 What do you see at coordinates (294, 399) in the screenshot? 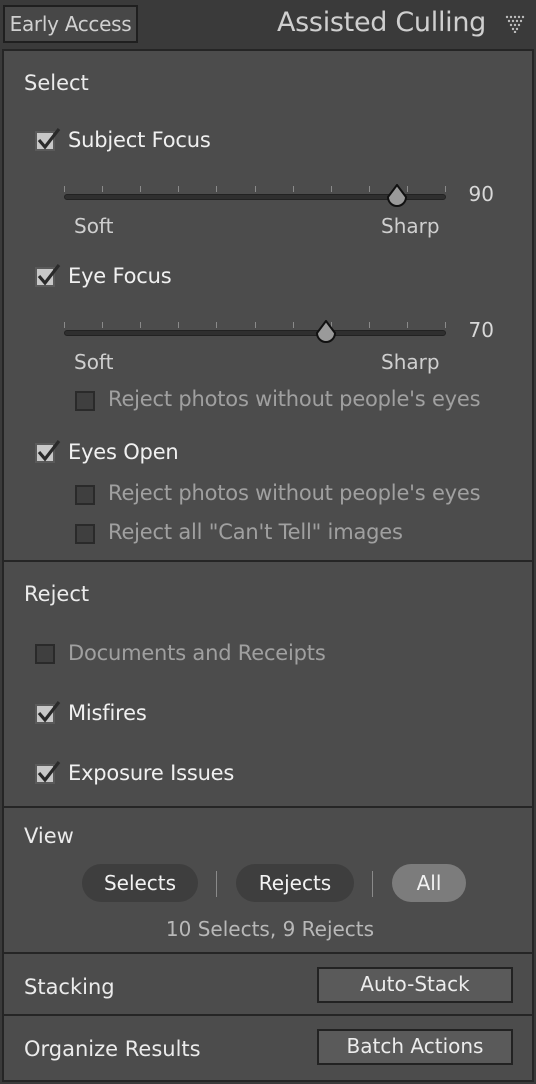
I see `eye-focus-reject-no-eyes-label: Reject photos without people's eyes` at bounding box center [294, 399].